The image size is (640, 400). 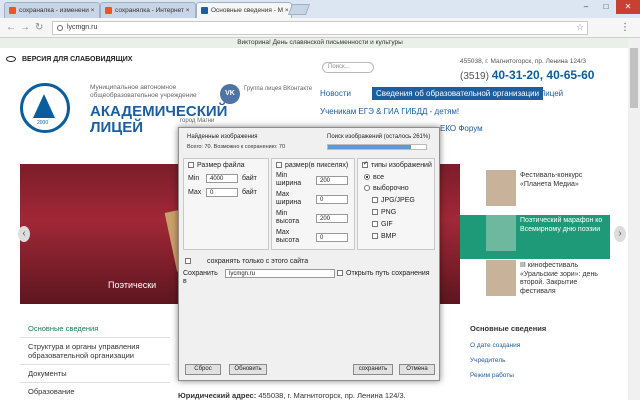 What do you see at coordinates (289, 179) in the screenshot?
I see `min-width-label: Min ширина` at bounding box center [289, 179].